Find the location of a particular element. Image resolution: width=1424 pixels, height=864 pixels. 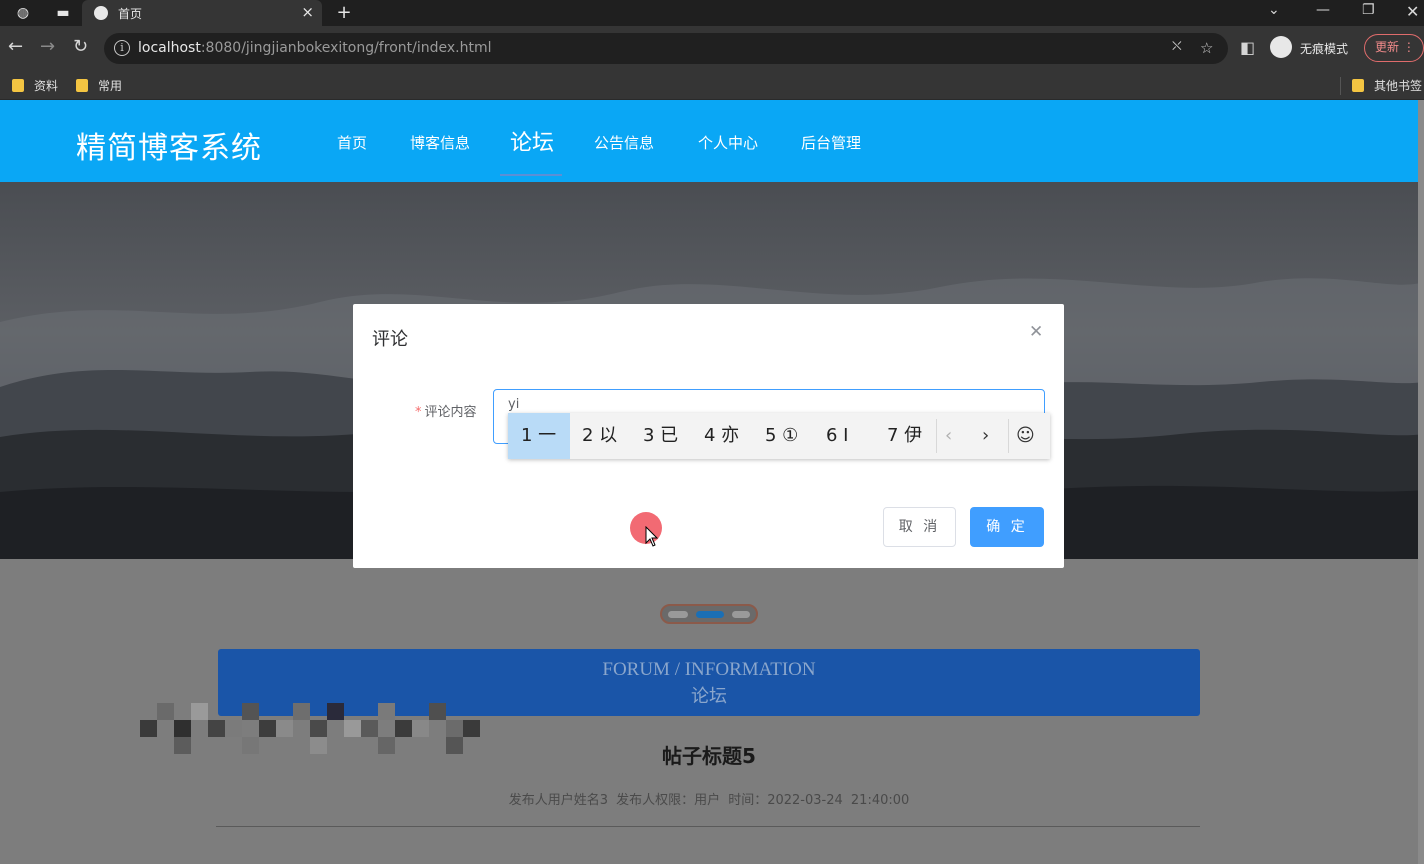

confirm-button: 确 定 is located at coordinates (1007, 527).